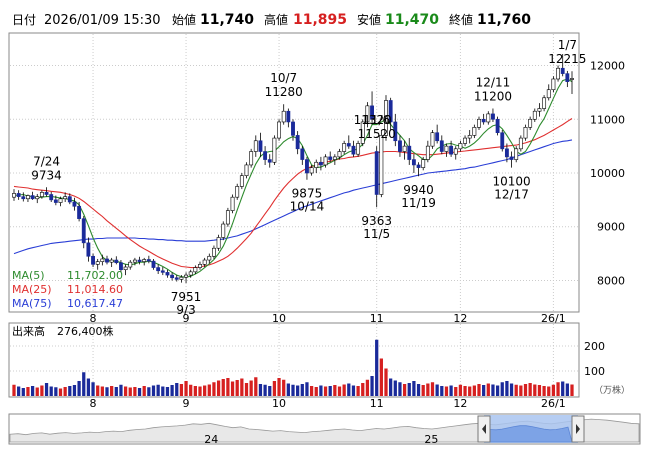 The image size is (653, 474). I want to click on annotation-value: 10100, so click(511, 182).